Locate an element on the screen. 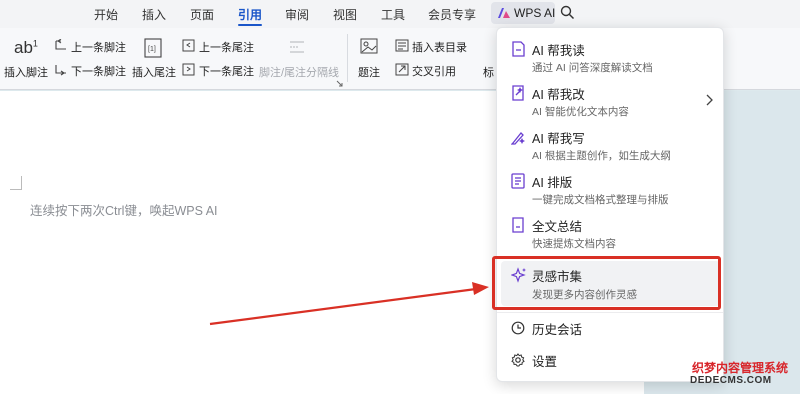 This screenshot has height=394, width=800. separator-label: 脚注/尾注分隔线 is located at coordinates (299, 73).